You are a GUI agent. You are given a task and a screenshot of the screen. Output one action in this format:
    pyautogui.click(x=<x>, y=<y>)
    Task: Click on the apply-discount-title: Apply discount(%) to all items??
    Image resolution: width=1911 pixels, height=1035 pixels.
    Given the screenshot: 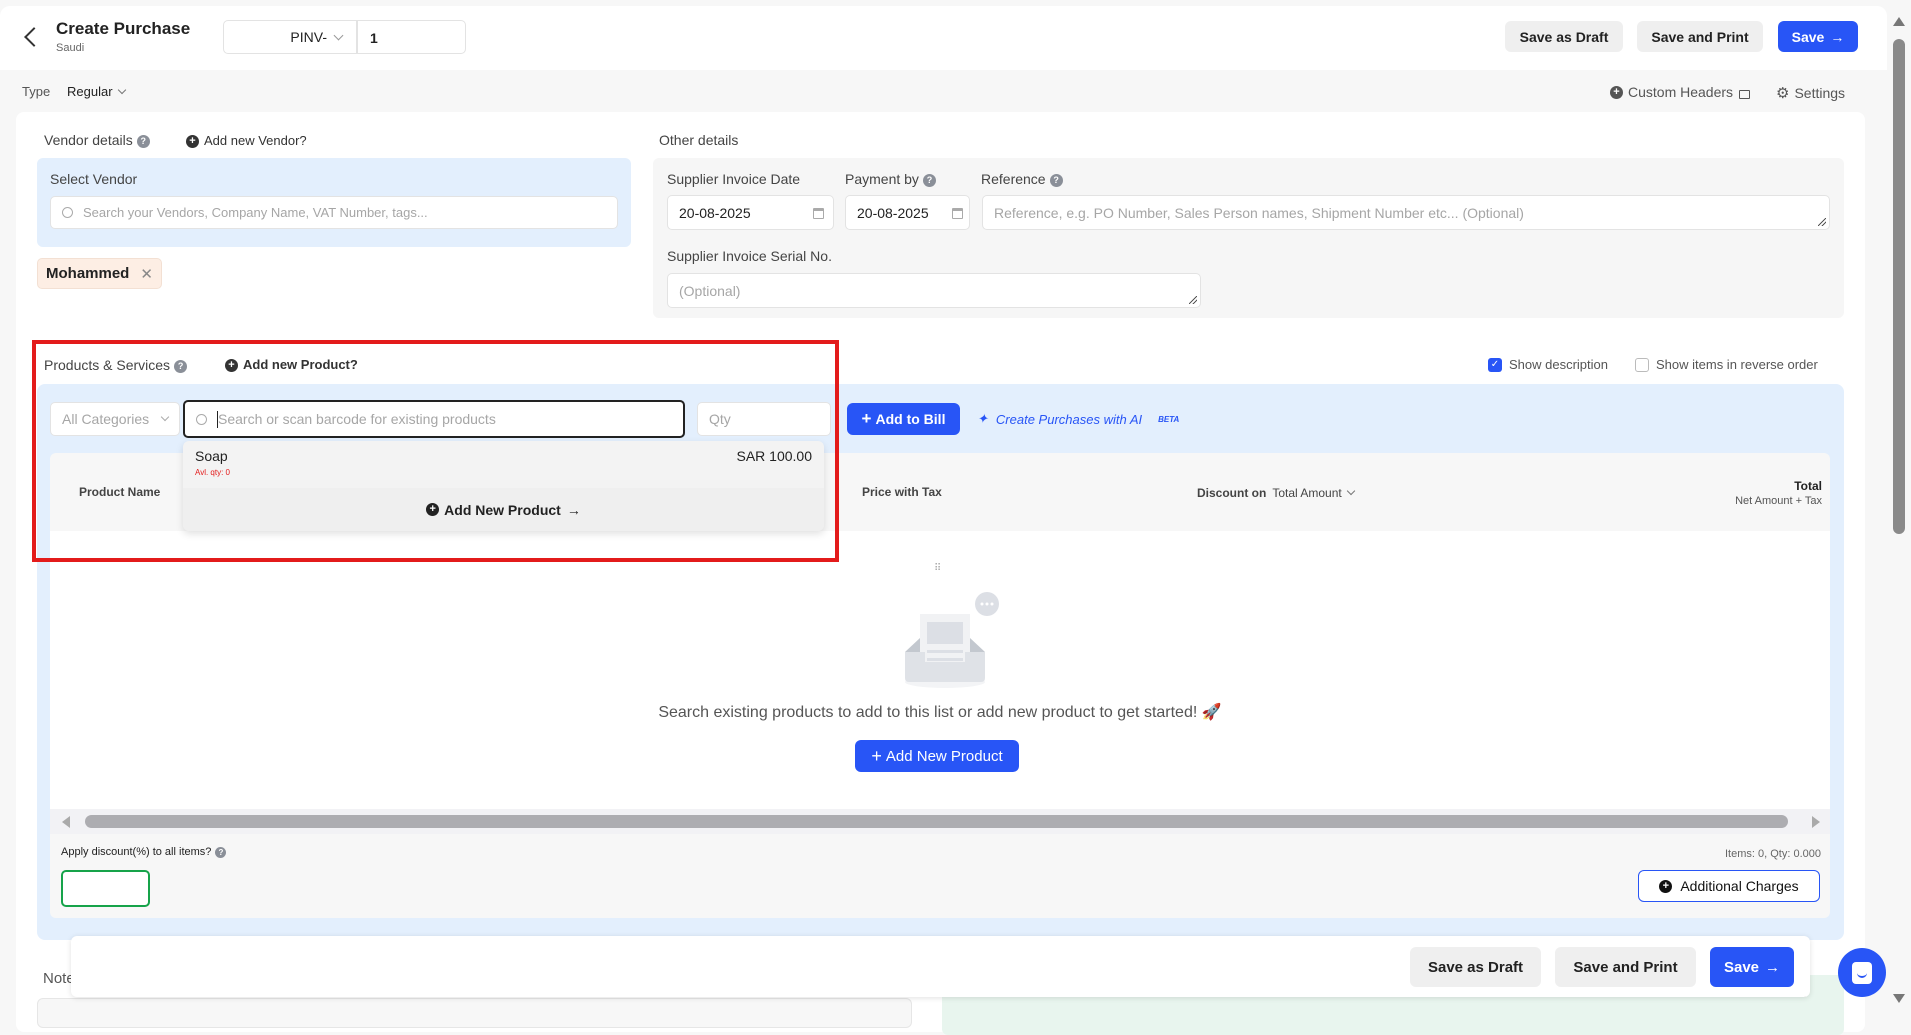 What is the action you would take?
    pyautogui.click(x=144, y=852)
    